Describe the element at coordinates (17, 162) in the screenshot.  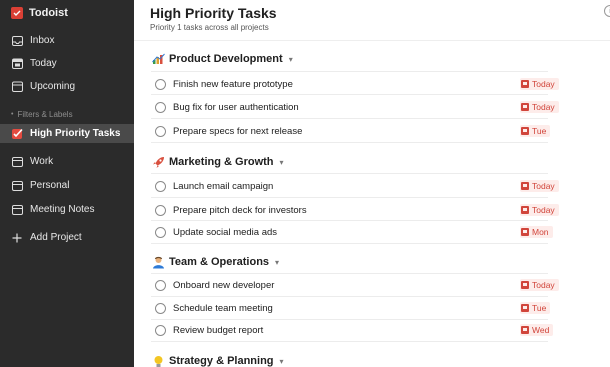
I see `project-work-icon` at that location.